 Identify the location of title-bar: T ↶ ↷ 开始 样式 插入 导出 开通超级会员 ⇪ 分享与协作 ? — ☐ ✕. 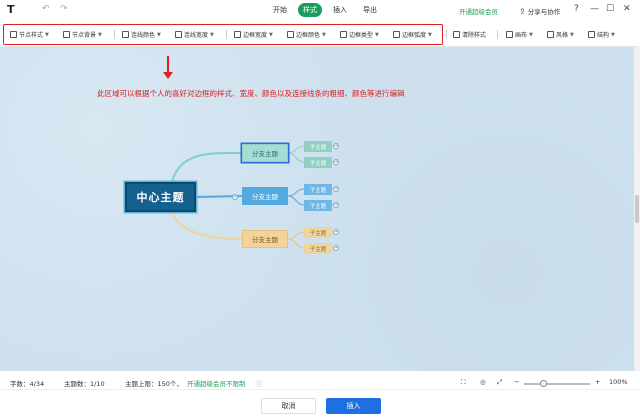
(320, 10).